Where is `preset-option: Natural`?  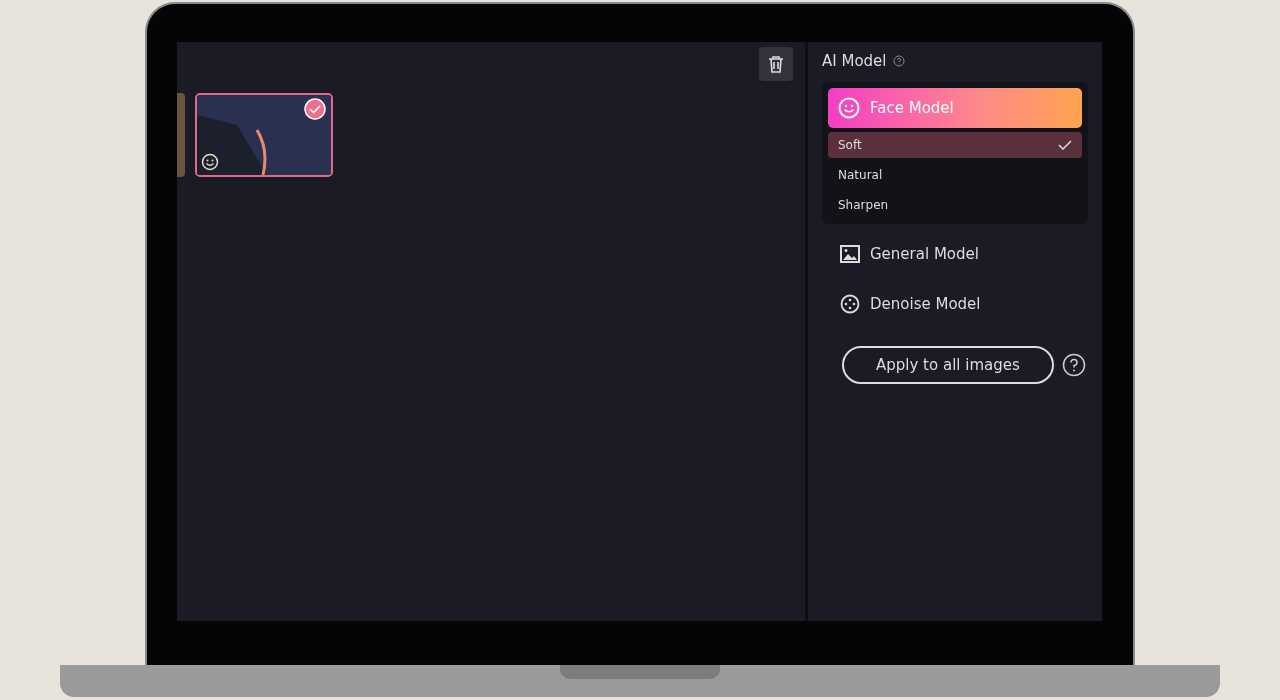 preset-option: Natural is located at coordinates (955, 175).